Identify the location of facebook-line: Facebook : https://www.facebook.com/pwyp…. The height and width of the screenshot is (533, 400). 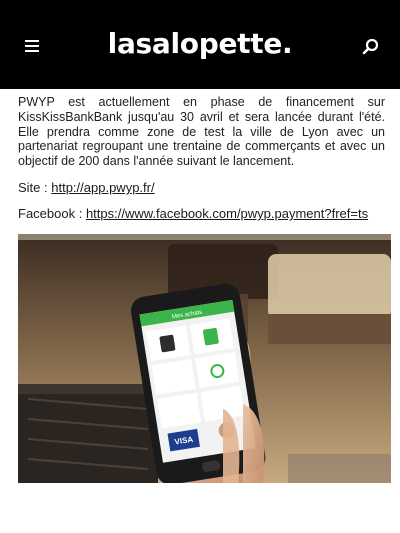
(201, 213).